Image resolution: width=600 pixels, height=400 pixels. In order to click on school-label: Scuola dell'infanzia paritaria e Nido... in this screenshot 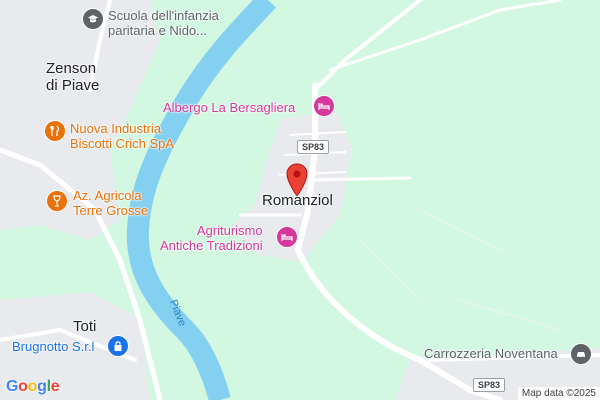, I will do `click(163, 23)`.